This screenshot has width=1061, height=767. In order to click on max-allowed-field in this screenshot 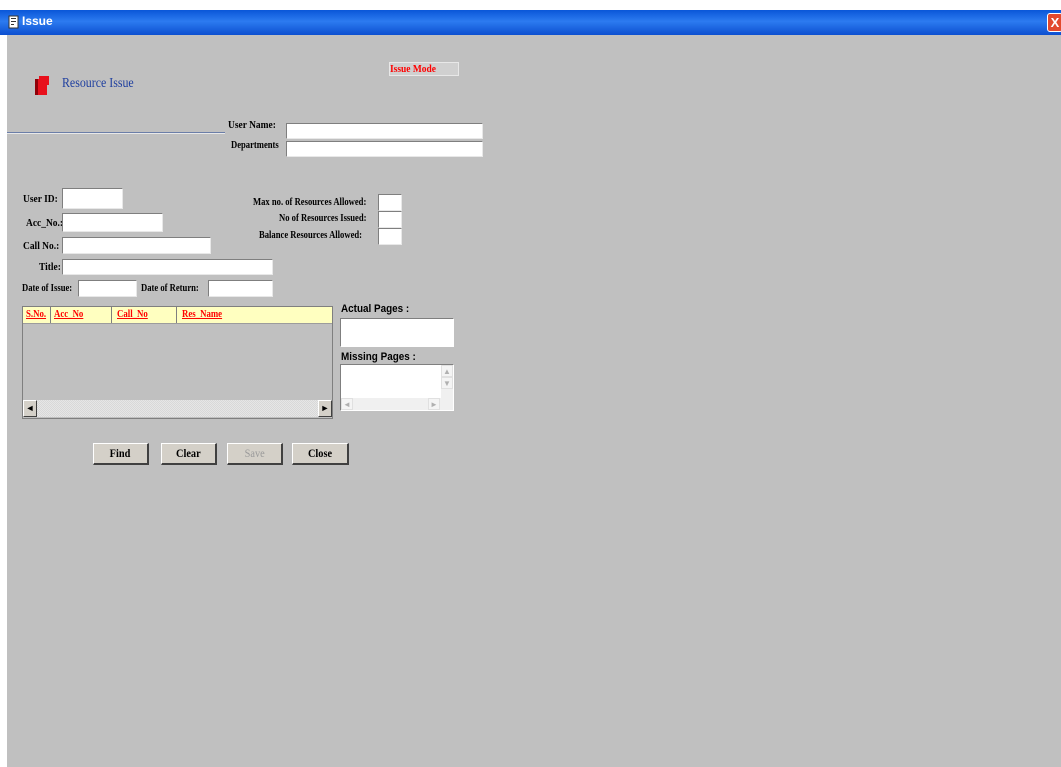, I will do `click(390, 202)`.